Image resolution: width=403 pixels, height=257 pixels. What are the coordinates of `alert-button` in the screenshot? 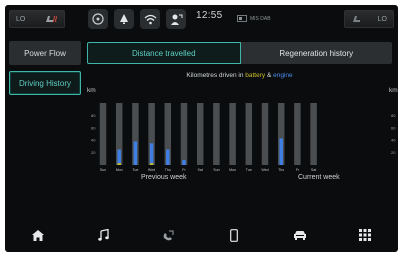 It's located at (124, 19).